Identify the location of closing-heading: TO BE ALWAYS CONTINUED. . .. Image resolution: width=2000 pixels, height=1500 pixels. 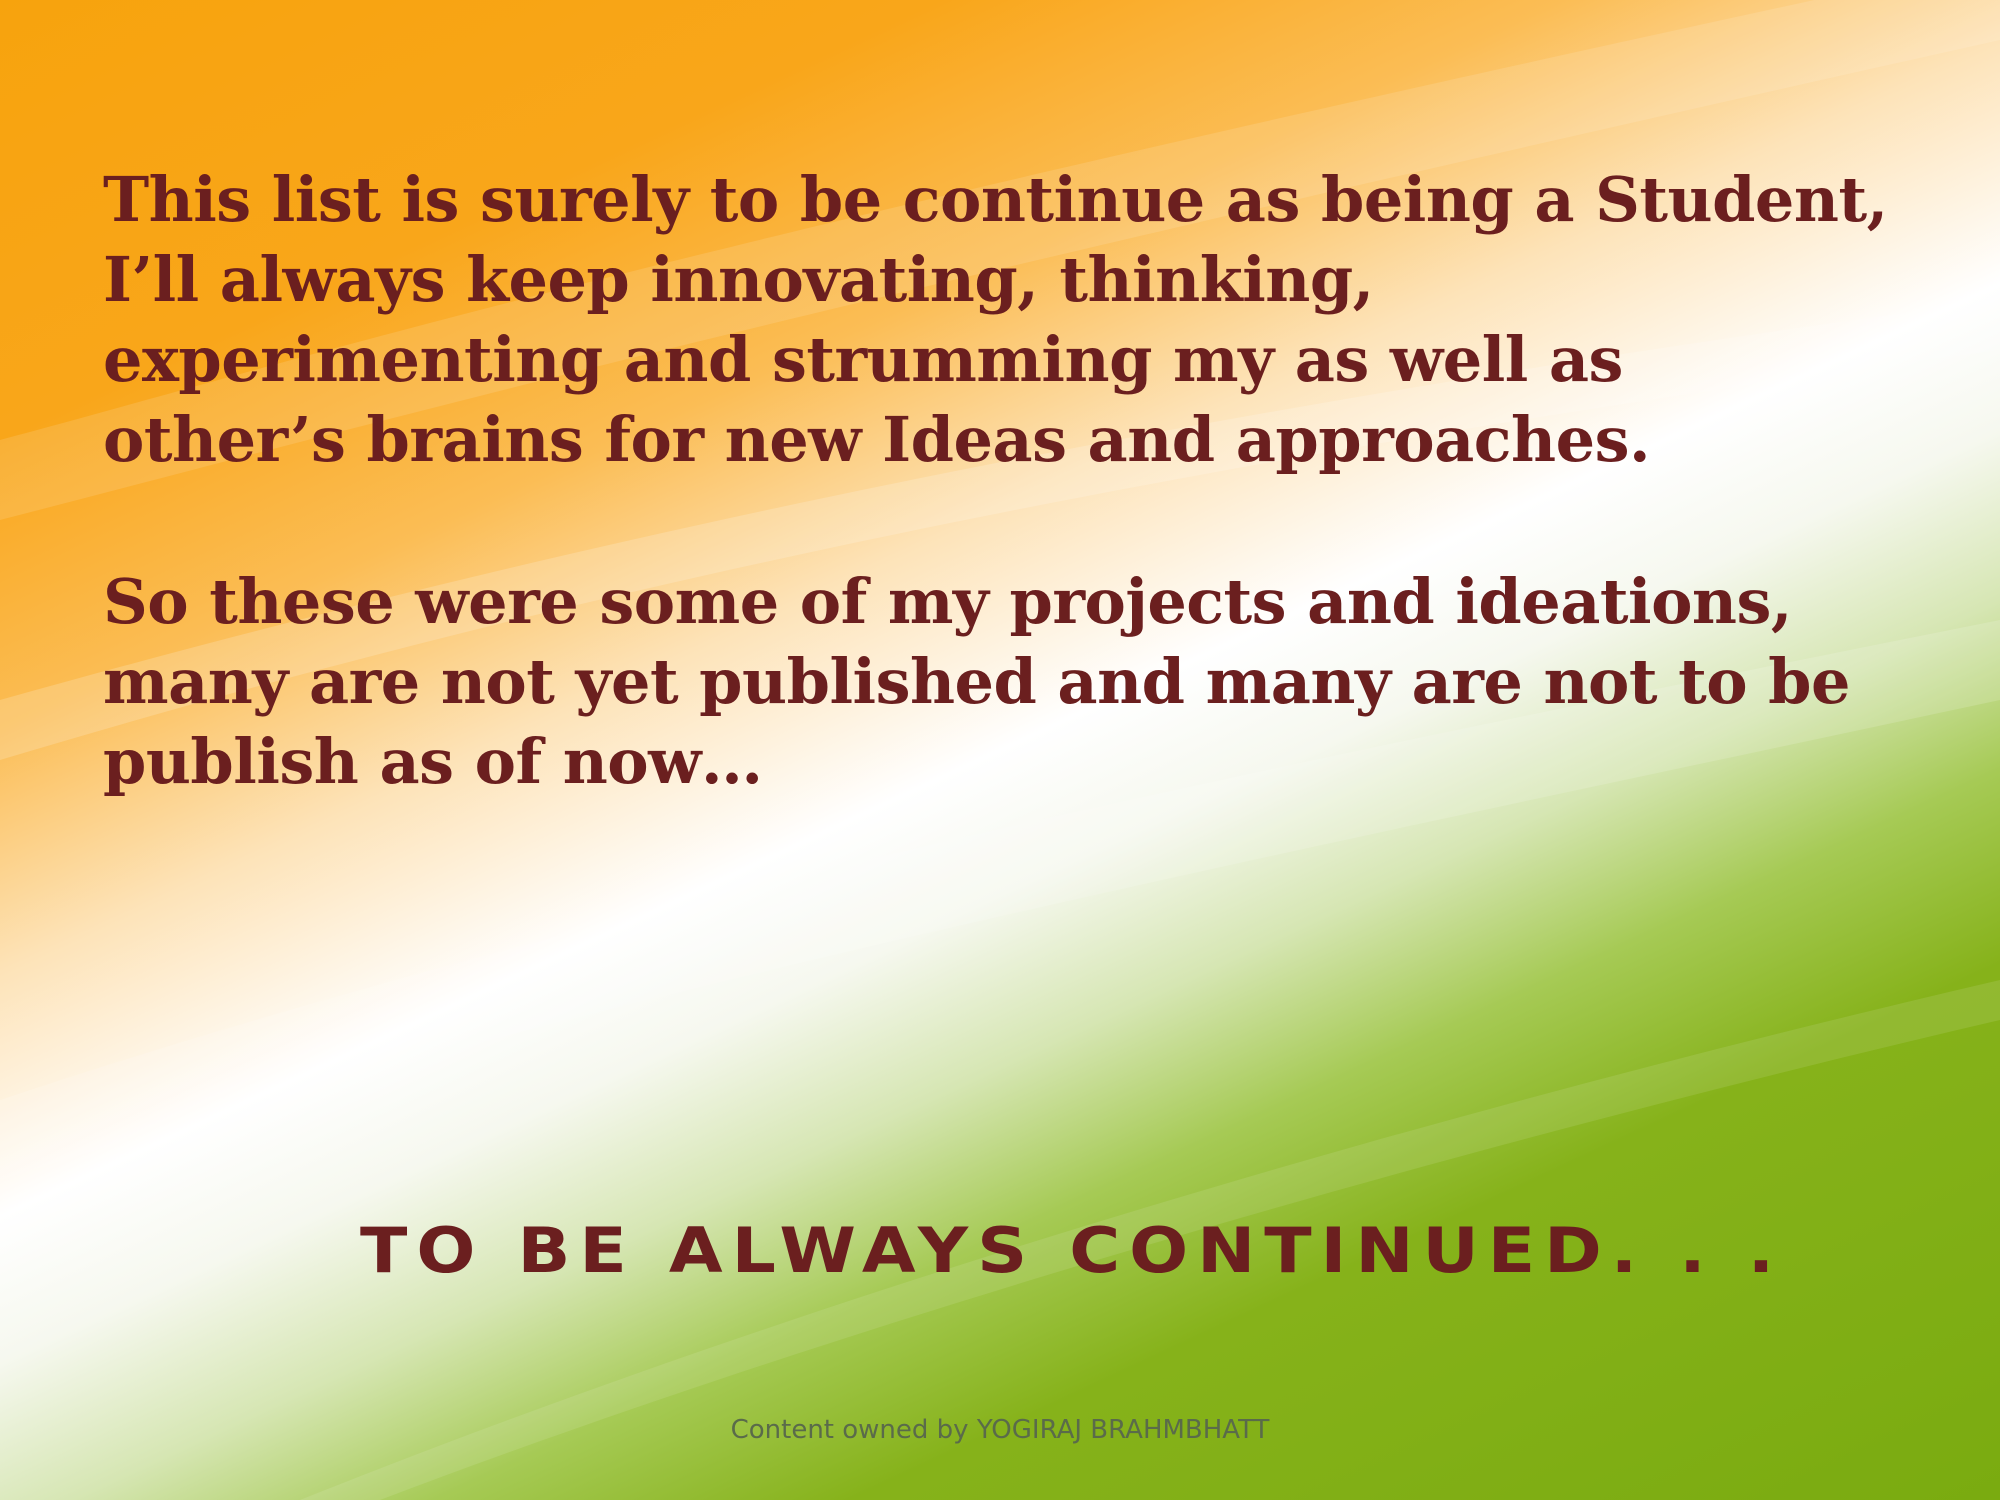
(1072, 1250).